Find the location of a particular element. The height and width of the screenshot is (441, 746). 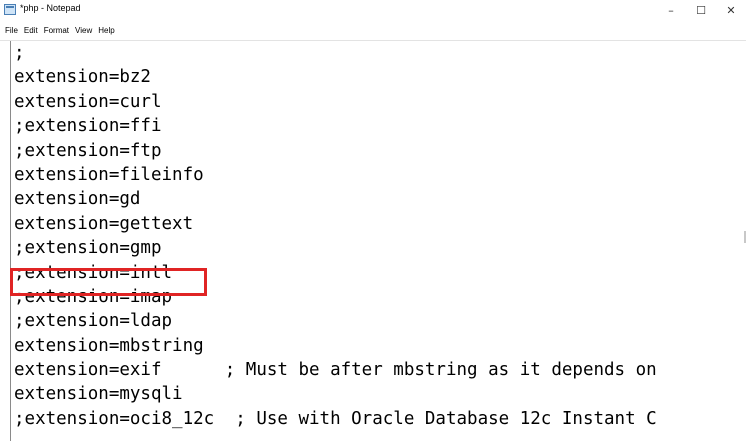

window-controls: – ☐ ✕ is located at coordinates (701, 10).